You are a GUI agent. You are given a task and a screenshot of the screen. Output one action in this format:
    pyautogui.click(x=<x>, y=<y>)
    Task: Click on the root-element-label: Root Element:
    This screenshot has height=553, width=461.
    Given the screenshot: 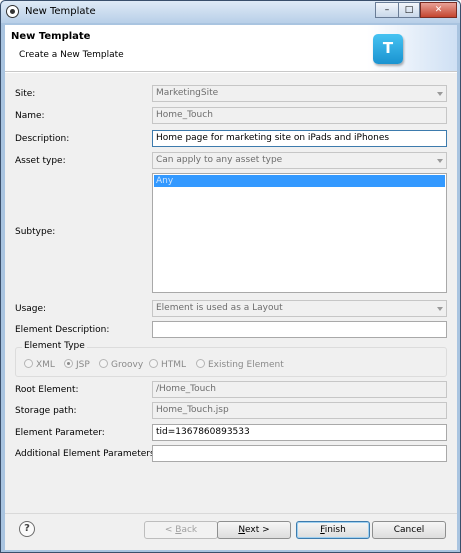 What is the action you would take?
    pyautogui.click(x=47, y=390)
    